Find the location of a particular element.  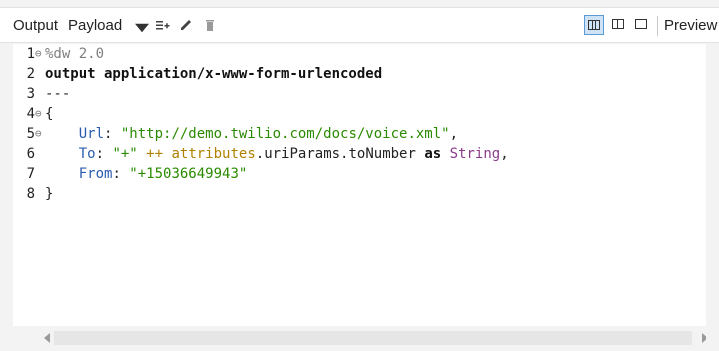

line-number: 4 is located at coordinates (30, 114).